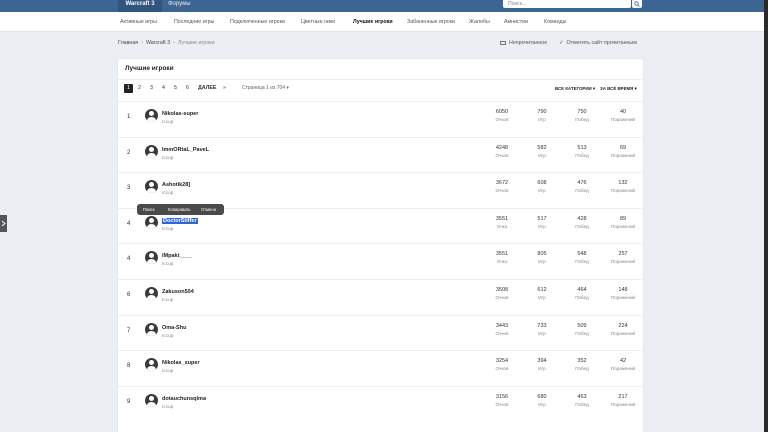 The height and width of the screenshot is (432, 768). I want to click on player-name: Zakuson504, so click(178, 292).